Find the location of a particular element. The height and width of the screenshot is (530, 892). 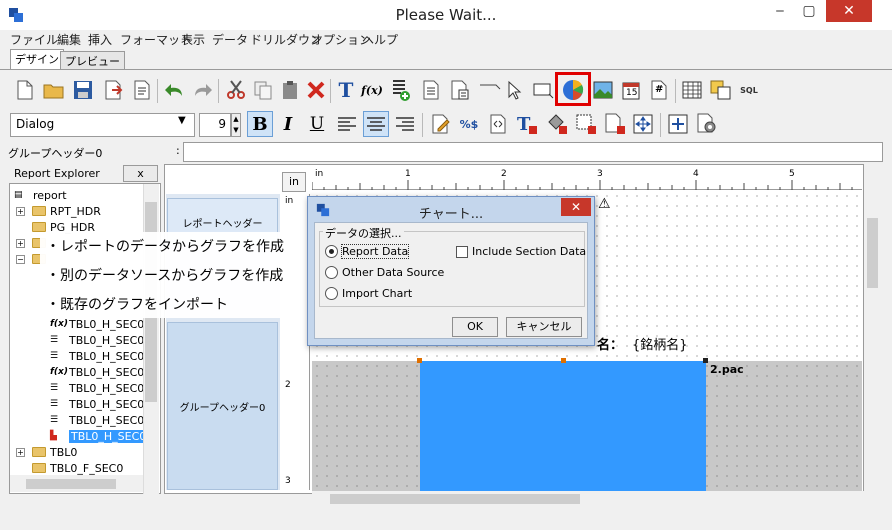

checkbox-icon is located at coordinates (462, 251).